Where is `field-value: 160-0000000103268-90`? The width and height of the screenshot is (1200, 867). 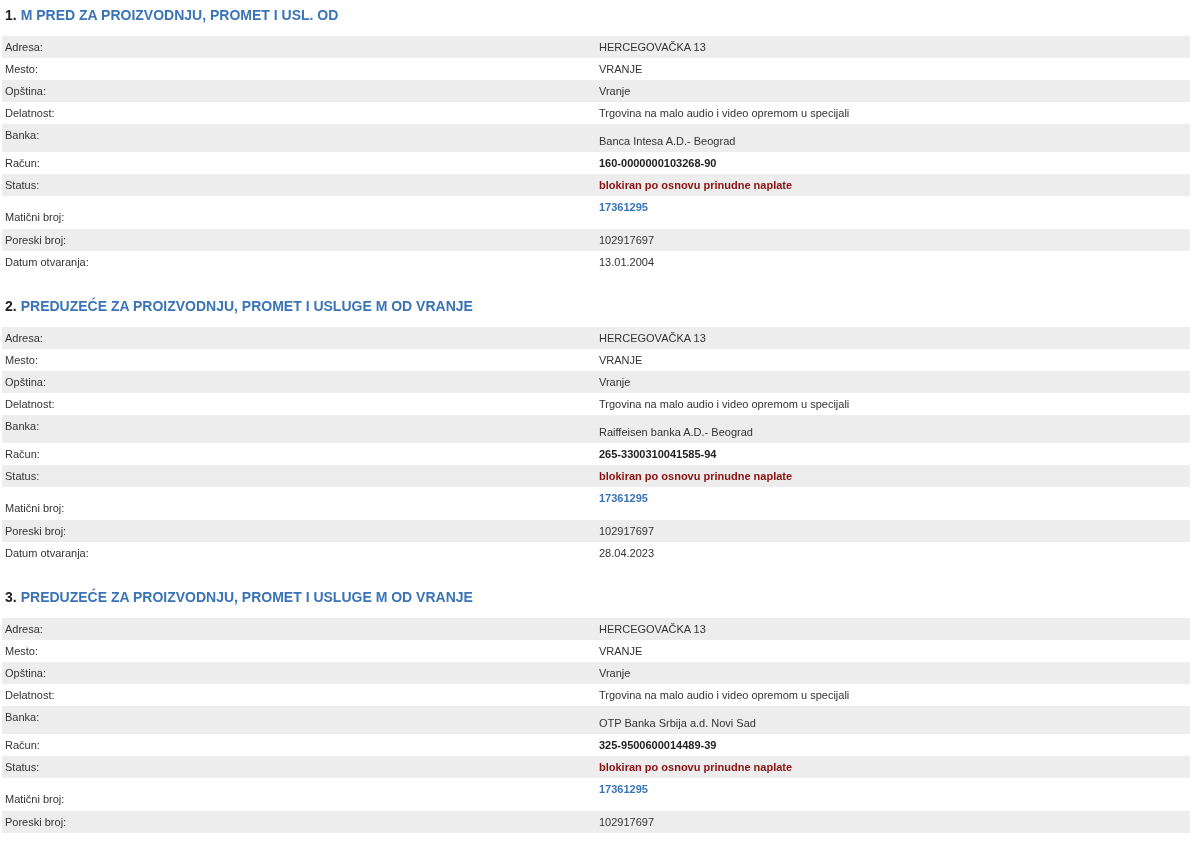 field-value: 160-0000000103268-90 is located at coordinates (657, 163).